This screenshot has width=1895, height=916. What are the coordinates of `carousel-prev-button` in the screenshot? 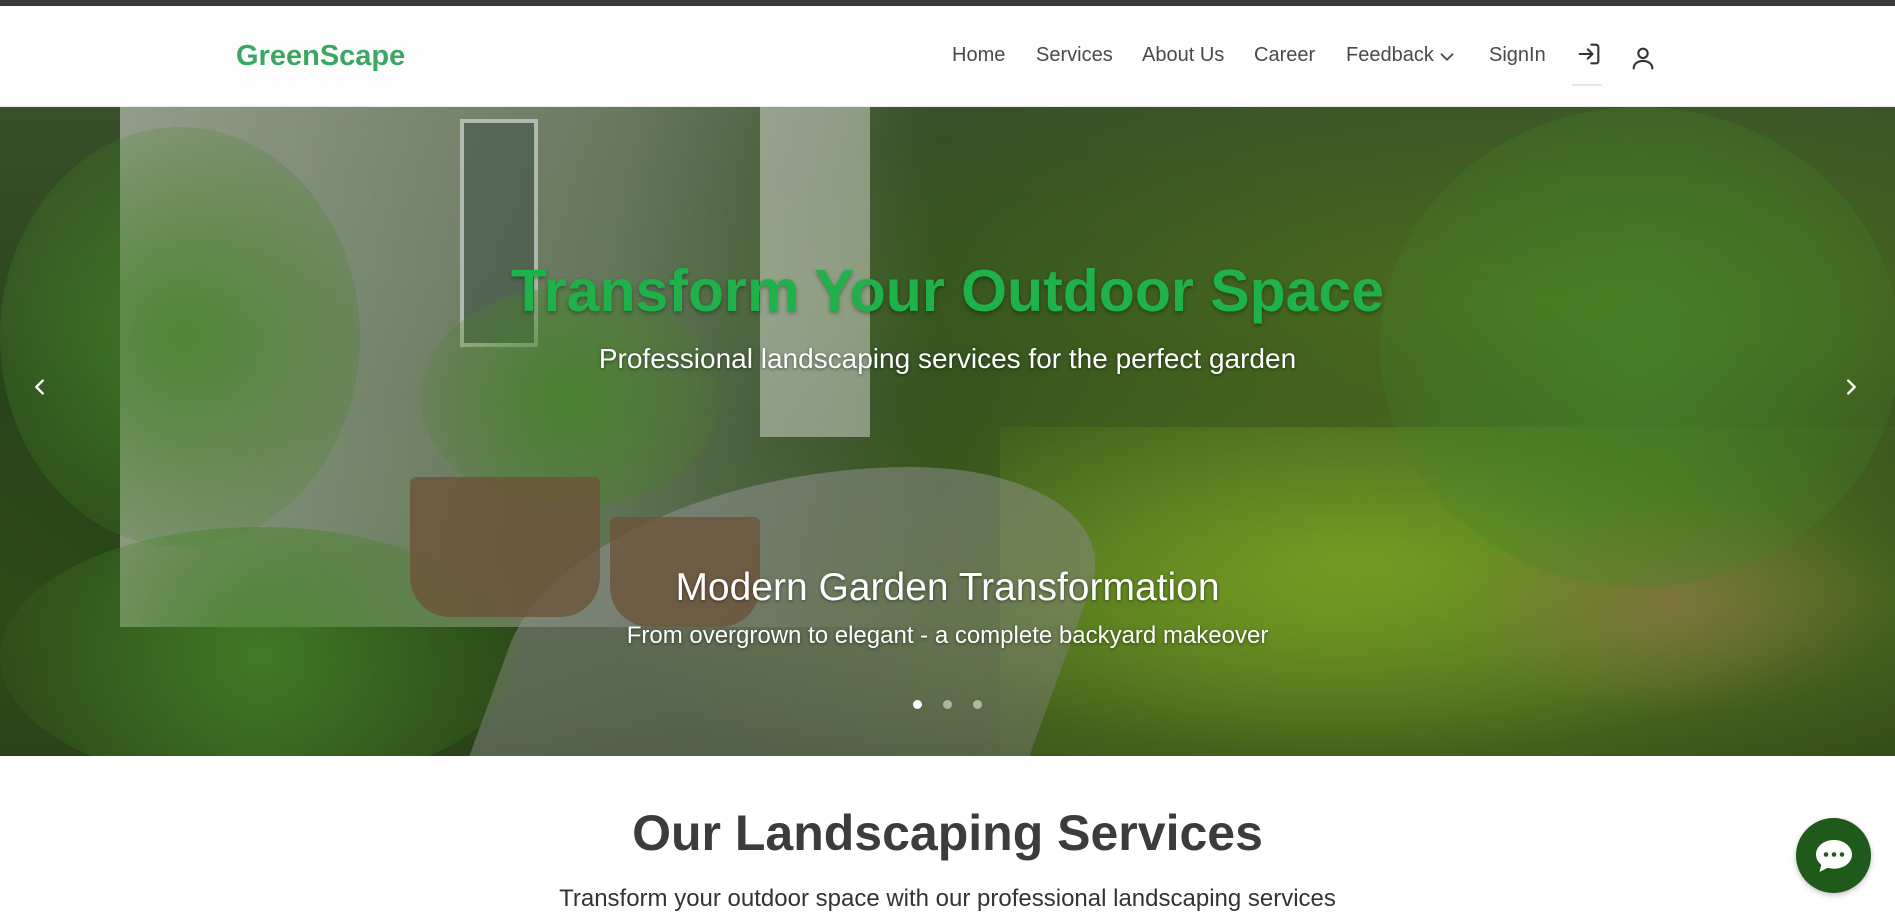 It's located at (40, 387).